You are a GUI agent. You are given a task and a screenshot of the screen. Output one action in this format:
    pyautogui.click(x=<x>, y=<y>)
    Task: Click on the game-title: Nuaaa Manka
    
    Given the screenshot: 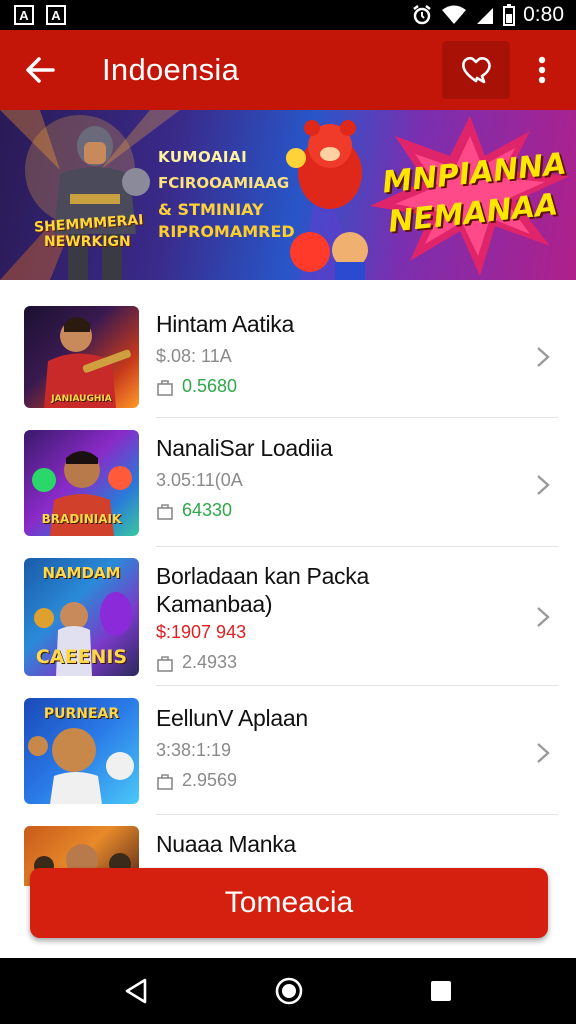 What is the action you would take?
    pyautogui.click(x=226, y=844)
    